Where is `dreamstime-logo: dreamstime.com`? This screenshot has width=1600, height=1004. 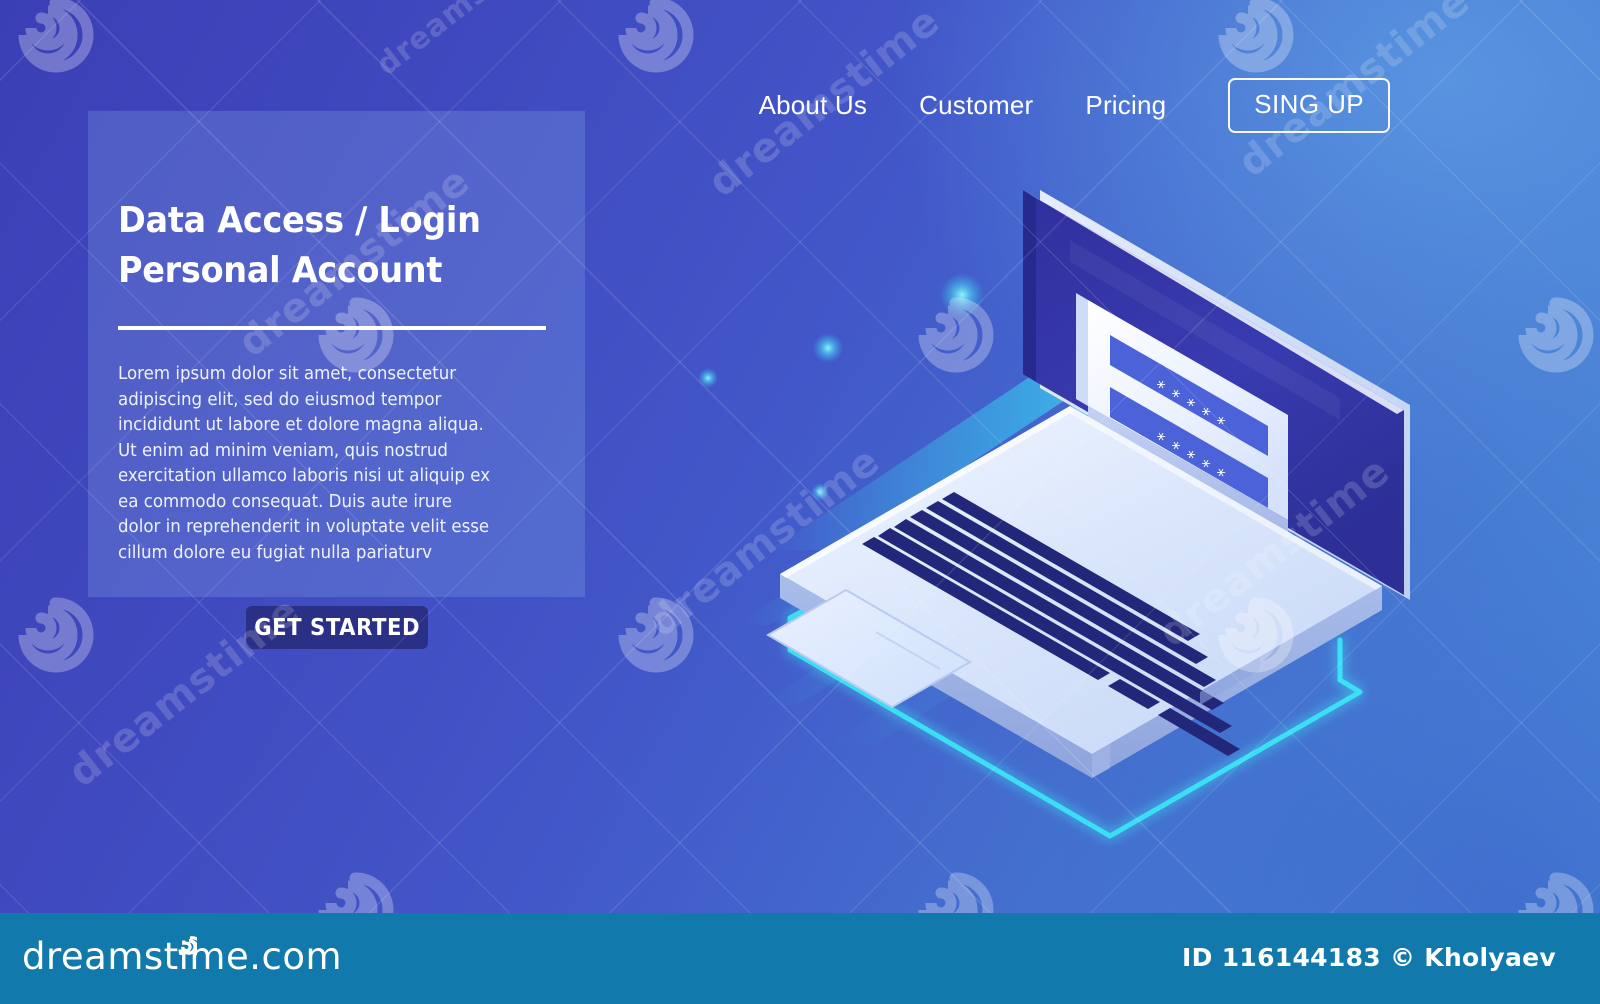 dreamstime-logo: dreamstime.com is located at coordinates (182, 956).